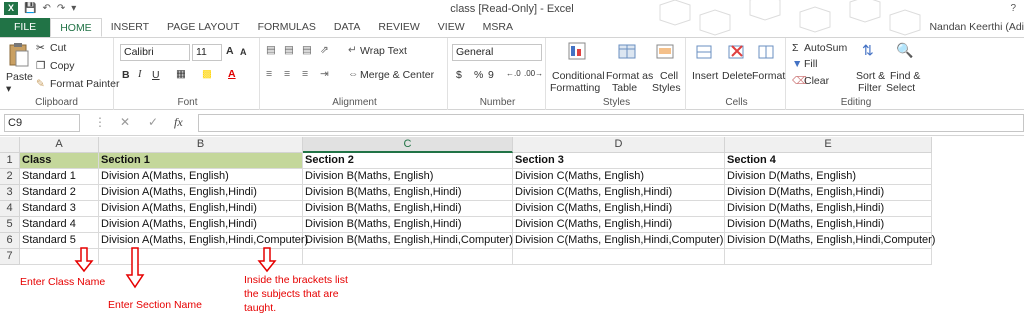 This screenshot has height=322, width=1024. Describe the element at coordinates (59, 177) in the screenshot. I see `cell-a2: Standard 1` at that location.